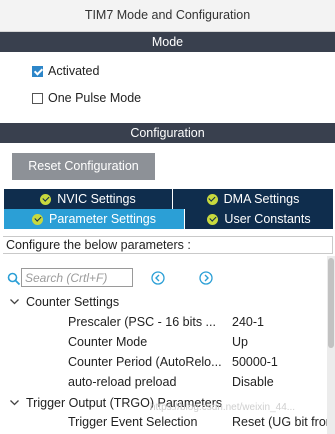 Image resolution: width=335 pixels, height=434 pixels. What do you see at coordinates (168, 245) in the screenshot?
I see `configure-instructions: Configure the below parameters :` at bounding box center [168, 245].